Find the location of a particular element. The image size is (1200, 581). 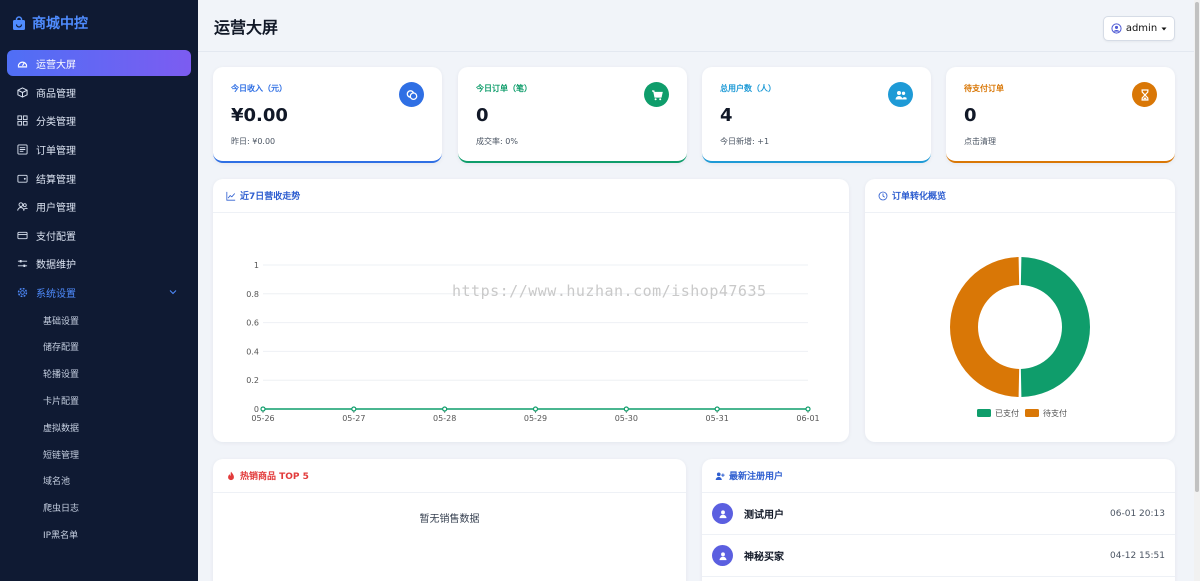

coins-icon is located at coordinates (411, 94).